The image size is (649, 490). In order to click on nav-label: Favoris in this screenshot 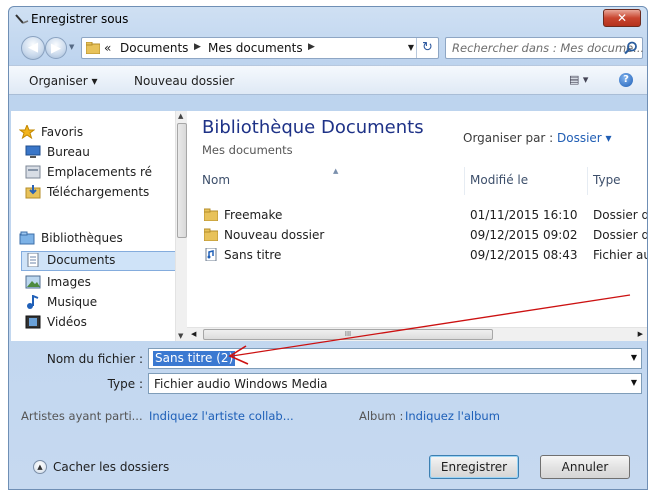, I will do `click(62, 132)`.